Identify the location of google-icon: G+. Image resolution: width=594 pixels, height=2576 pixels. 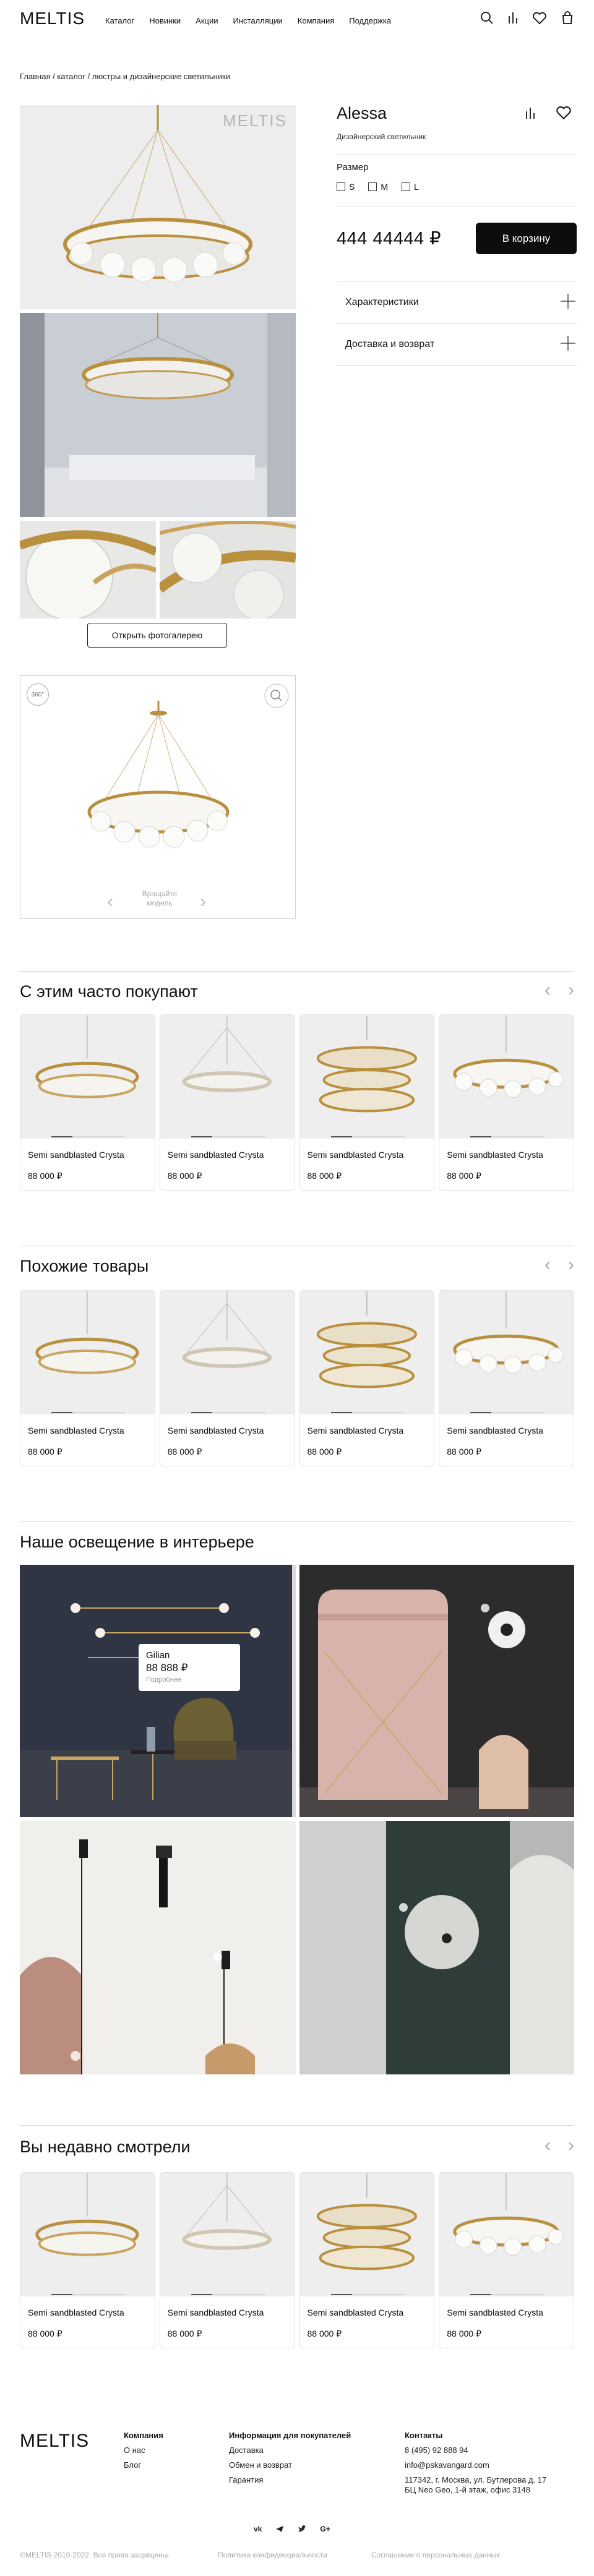
(325, 2530).